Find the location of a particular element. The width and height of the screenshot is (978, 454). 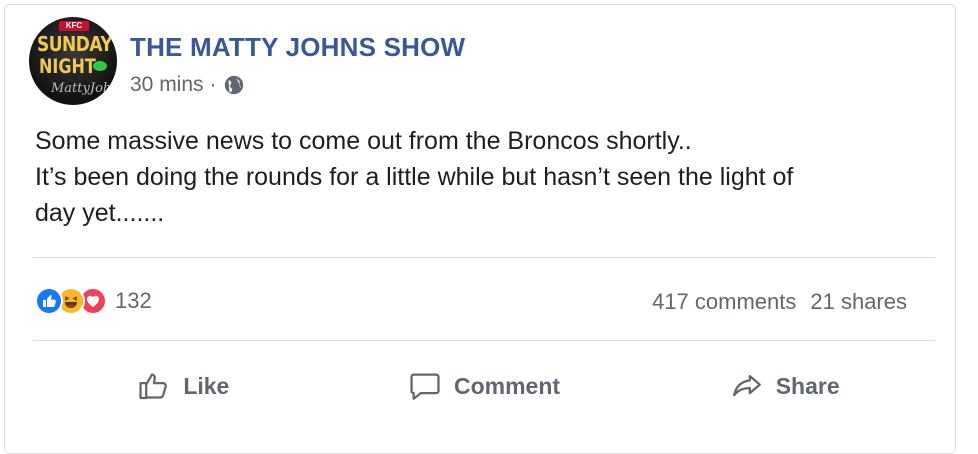

avatar-brand: KFC is located at coordinates (74, 26).